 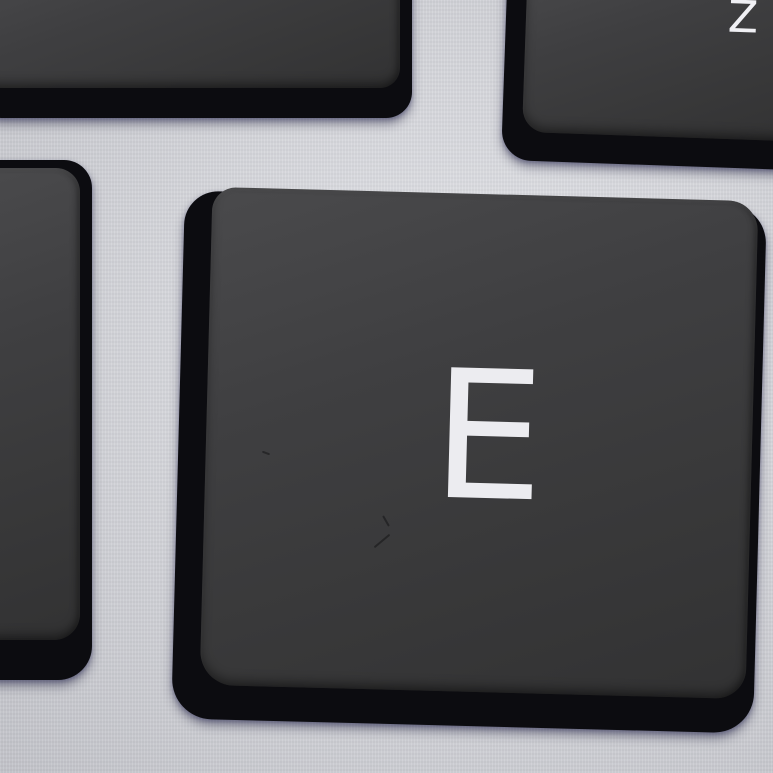 I want to click on key-top-right-legend: Z, so click(x=743, y=22).